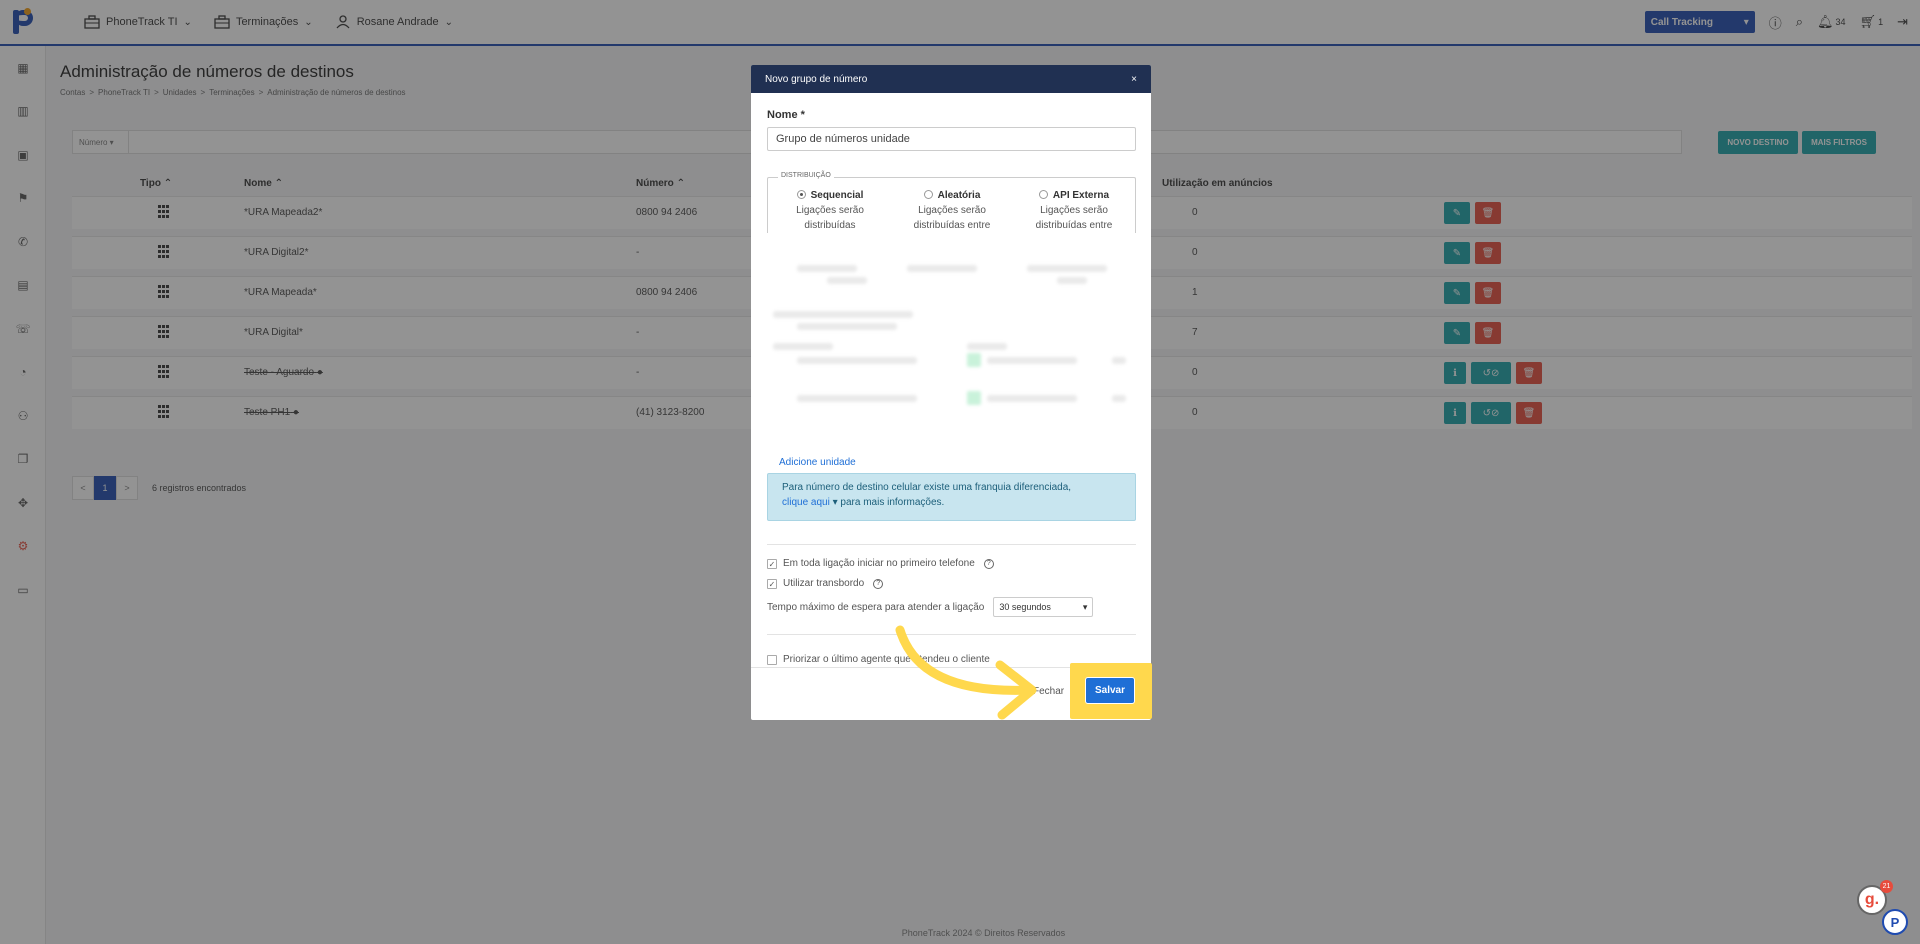 The width and height of the screenshot is (1920, 944). Describe the element at coordinates (806, 175) in the screenshot. I see `distribution-legend: DISTRIBUIÇÃO` at that location.